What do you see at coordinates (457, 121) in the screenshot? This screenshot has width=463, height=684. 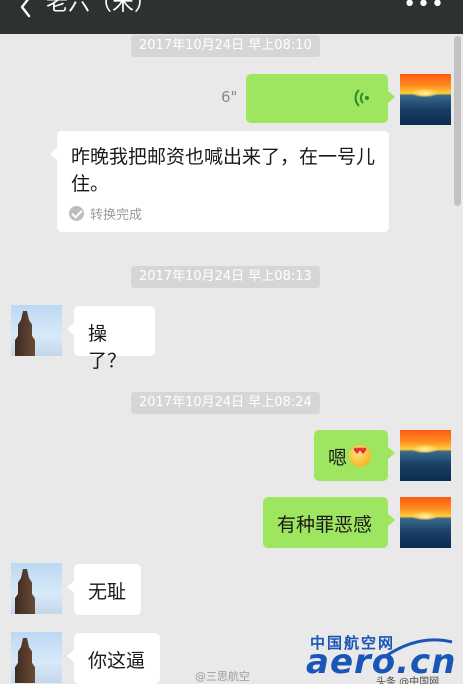 I see `scrollbar` at bounding box center [457, 121].